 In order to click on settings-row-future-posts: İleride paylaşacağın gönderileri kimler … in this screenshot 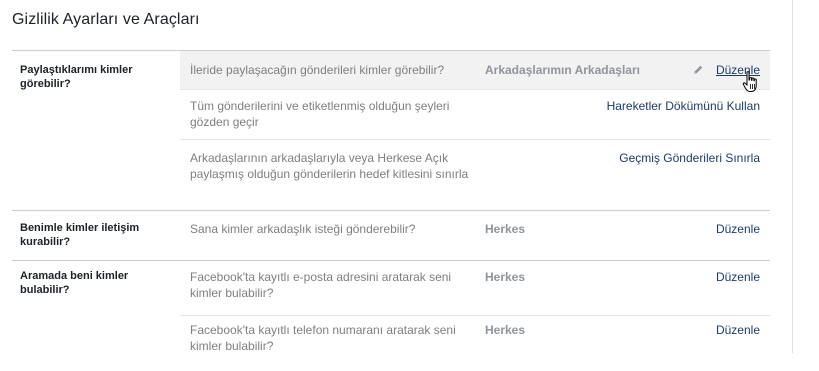, I will do `click(475, 70)`.